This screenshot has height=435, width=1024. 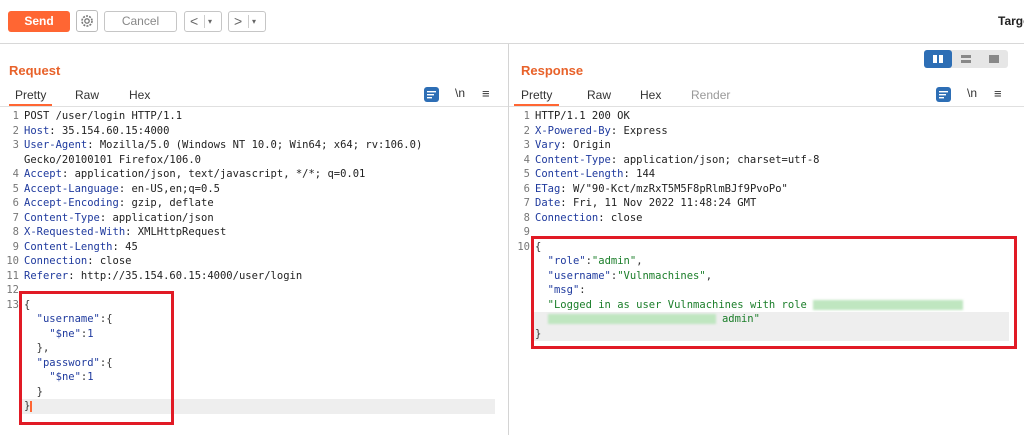 I want to click on line-number: 13, so click(x=12, y=304).